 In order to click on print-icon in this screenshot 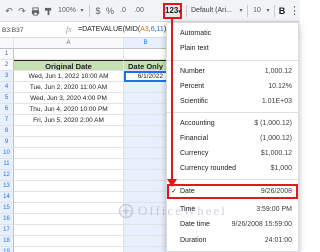, I will do `click(35, 11)`.